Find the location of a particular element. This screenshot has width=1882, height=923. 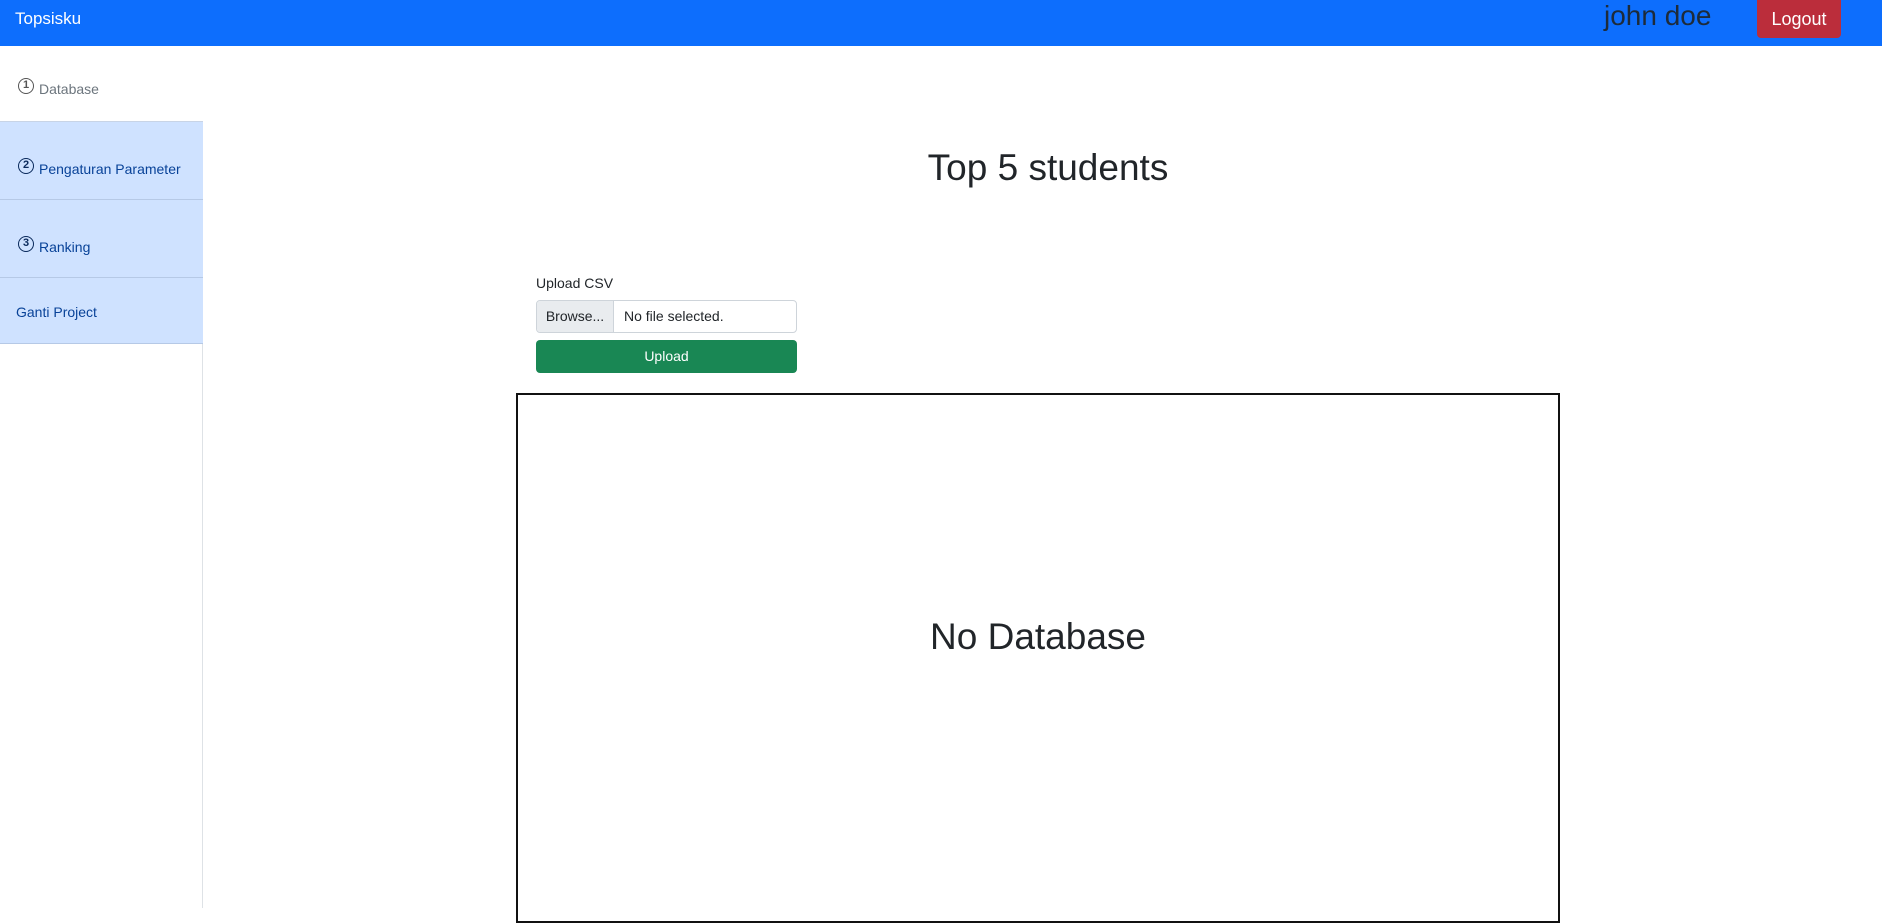

top-navbar: Topsisku john doe Logout is located at coordinates (941, 23).